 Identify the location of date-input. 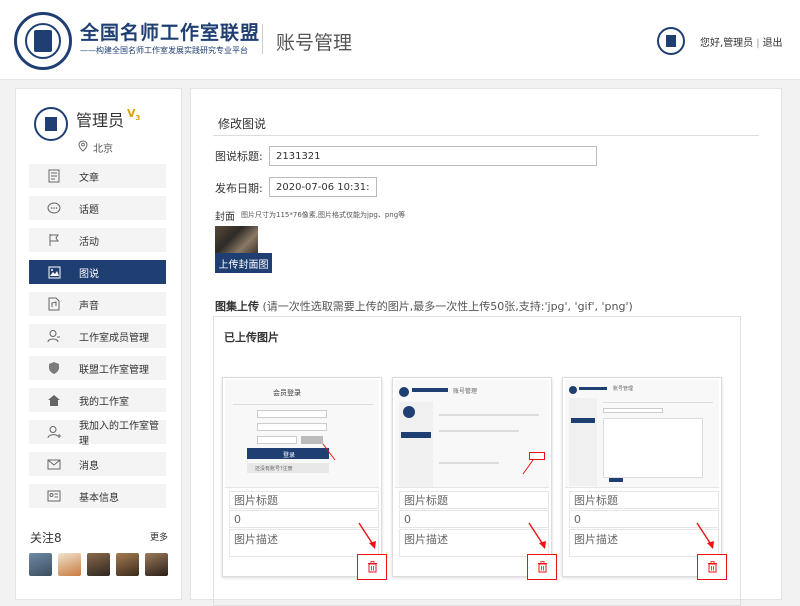
(323, 187).